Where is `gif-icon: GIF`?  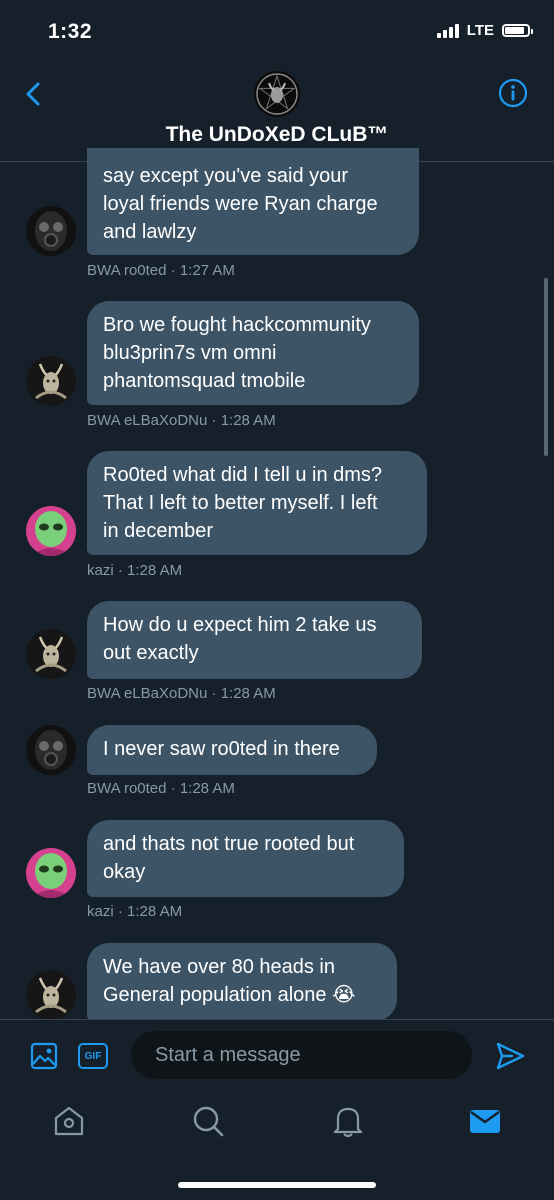
gif-icon: GIF is located at coordinates (93, 1056).